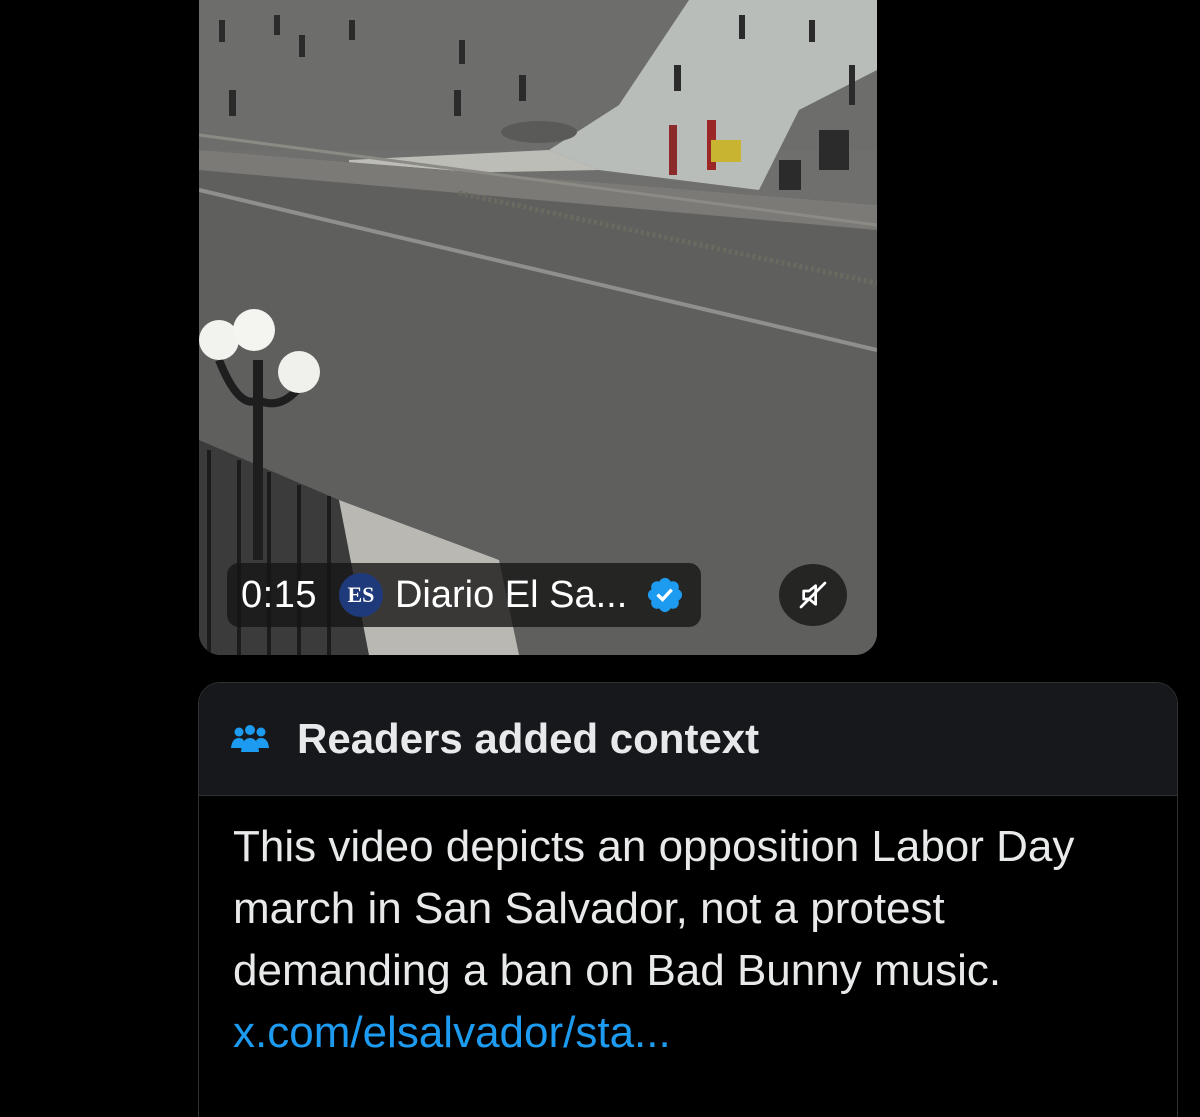  What do you see at coordinates (360, 595) in the screenshot?
I see `channel-logo: ES` at bounding box center [360, 595].